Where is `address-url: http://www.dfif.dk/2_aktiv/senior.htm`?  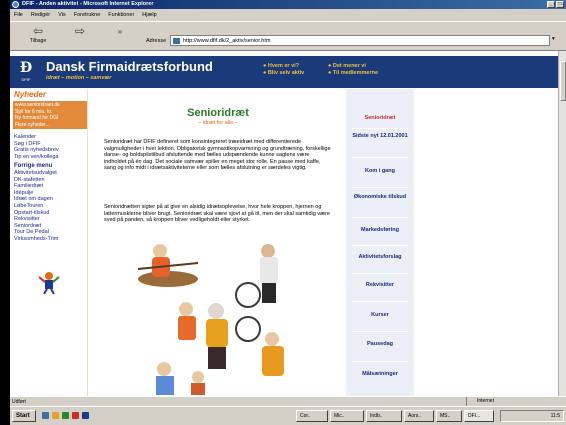 address-url: http://www.dfif.dk/2_aktiv/senior.htm is located at coordinates (227, 41).